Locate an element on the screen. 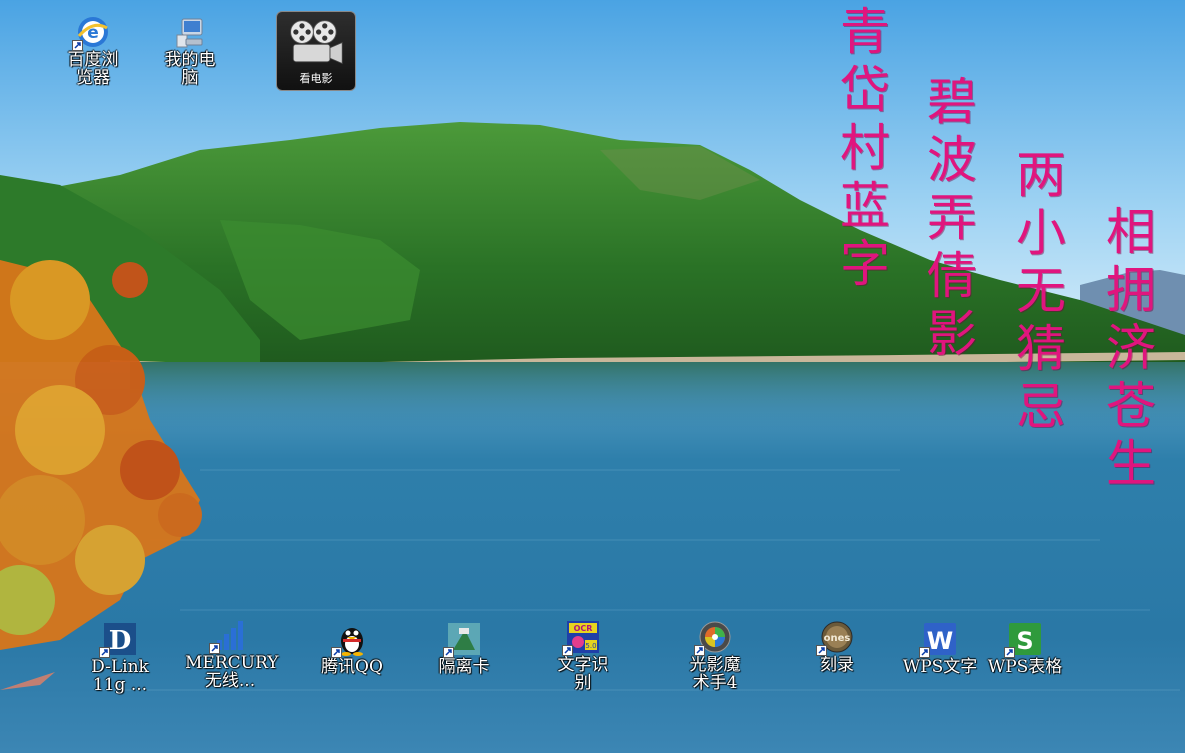 The image size is (1185, 753). poem-text: 碧波弄倩影 is located at coordinates (948, 220).